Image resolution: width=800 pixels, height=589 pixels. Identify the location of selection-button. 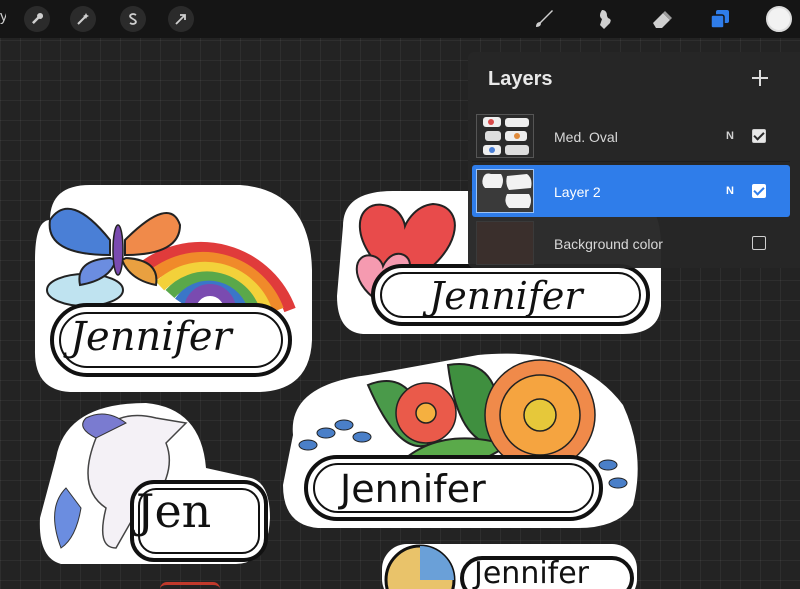
(133, 19).